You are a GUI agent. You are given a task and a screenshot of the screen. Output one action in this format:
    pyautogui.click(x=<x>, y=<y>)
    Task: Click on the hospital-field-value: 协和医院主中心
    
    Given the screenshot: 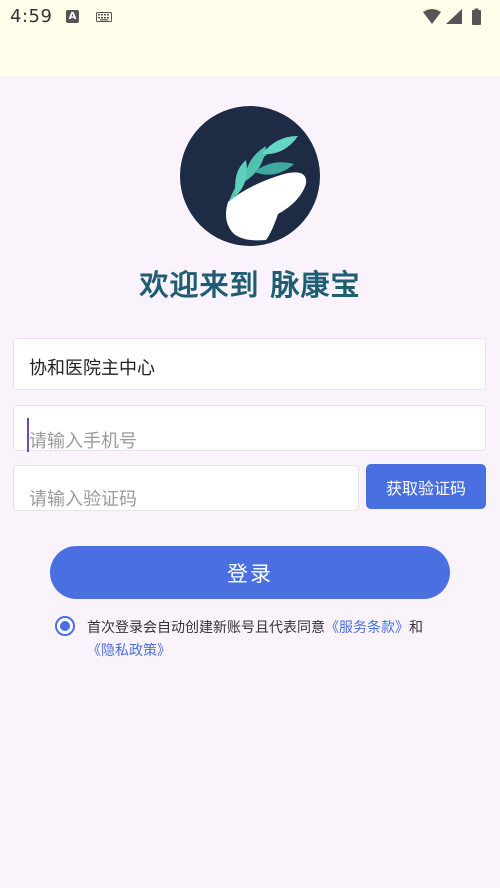 What is the action you would take?
    pyautogui.click(x=92, y=368)
    